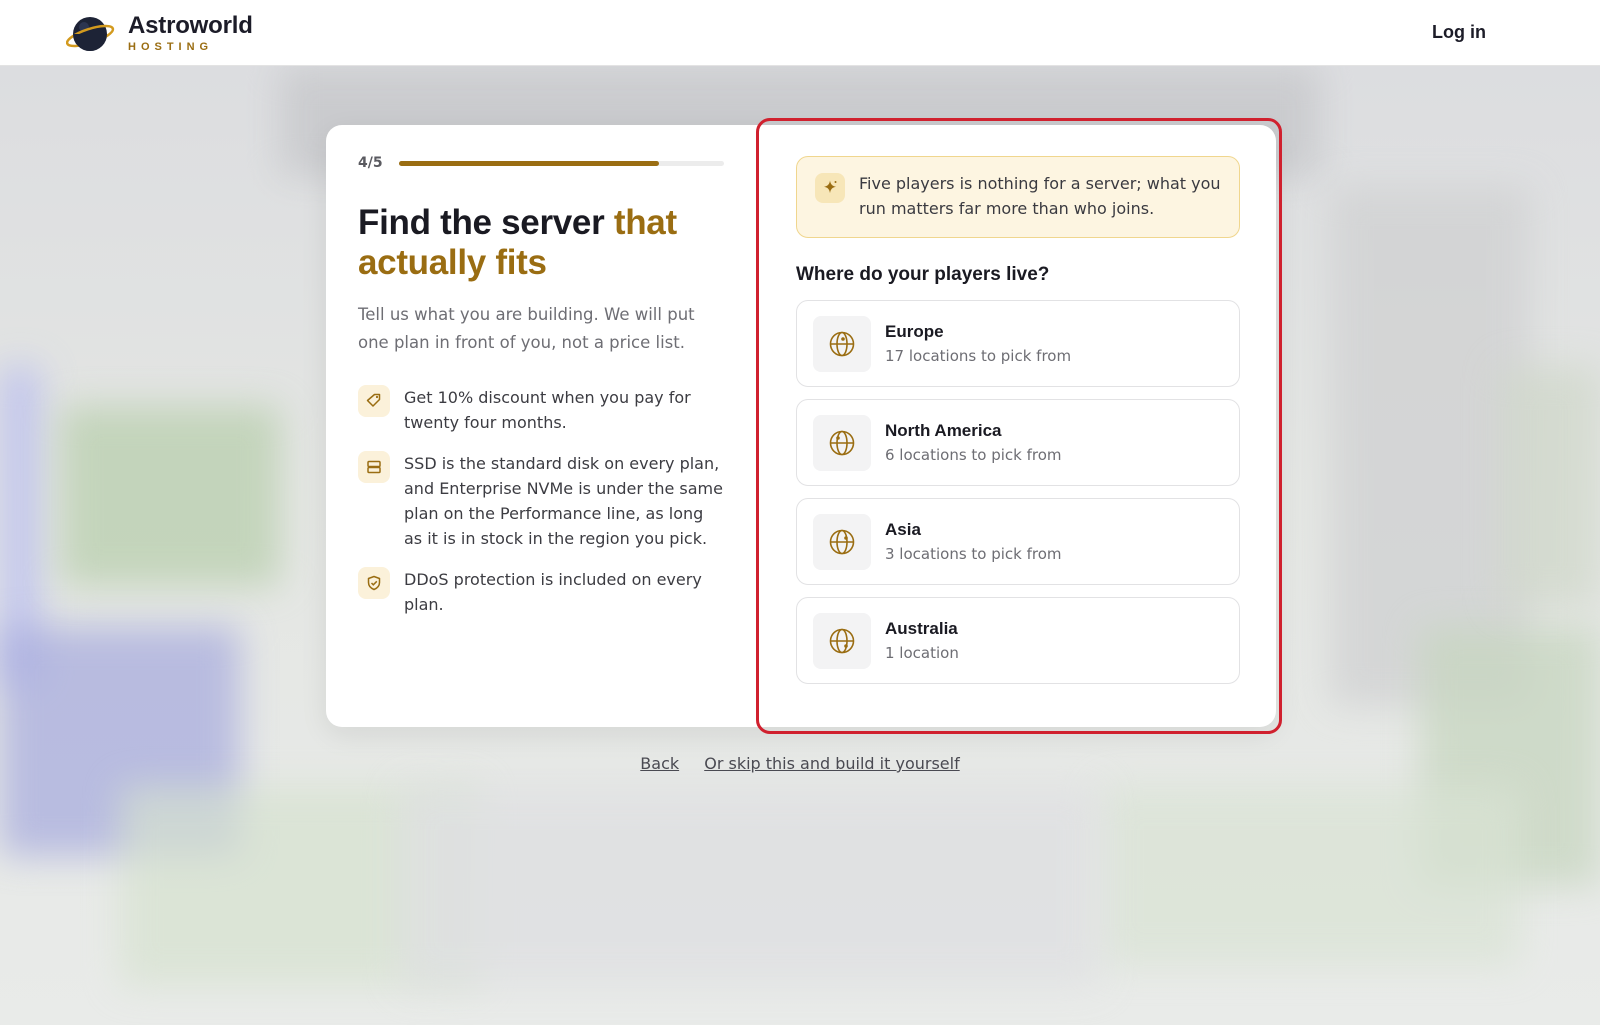 This screenshot has width=1600, height=1025. What do you see at coordinates (1018, 442) in the screenshot?
I see `region-option-north-america: North America 6 locations to pick from` at bounding box center [1018, 442].